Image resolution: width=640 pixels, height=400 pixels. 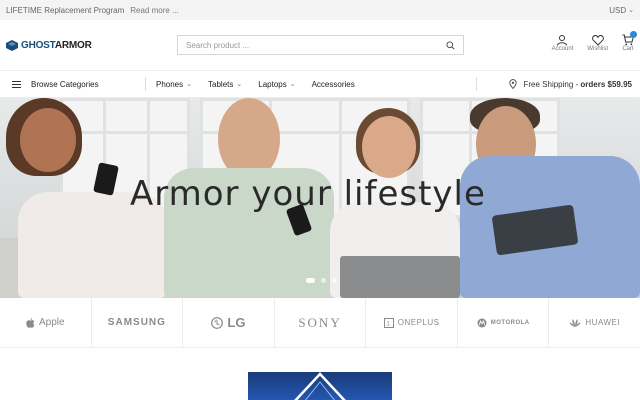 I want to click on brand-motorola: MOTOROLA, so click(x=504, y=322).